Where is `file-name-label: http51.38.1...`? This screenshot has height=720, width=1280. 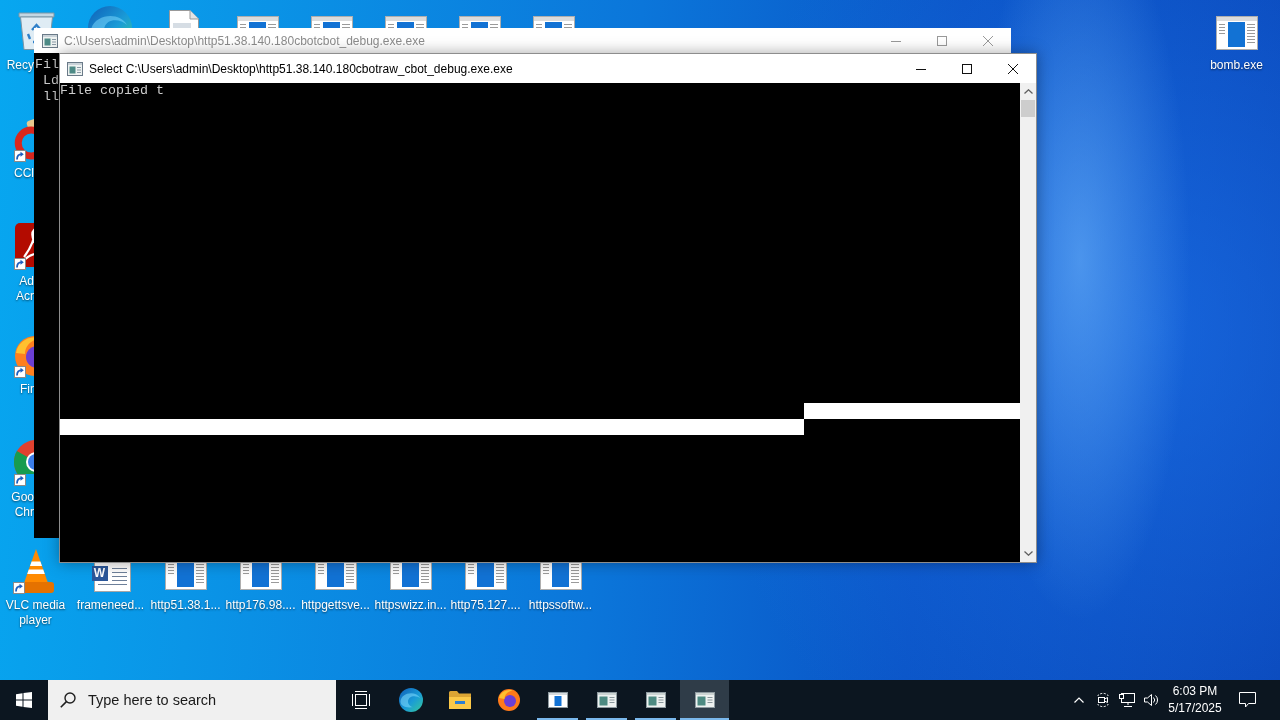
file-name-label: http51.38.1... is located at coordinates (185, 605).